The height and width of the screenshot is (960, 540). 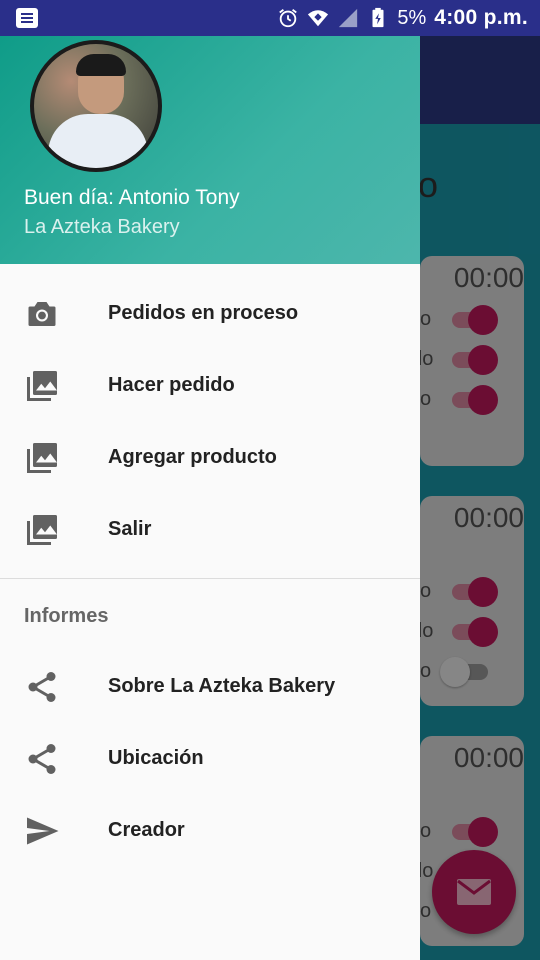 I want to click on company-name: La Azteka Bakery, so click(x=102, y=227).